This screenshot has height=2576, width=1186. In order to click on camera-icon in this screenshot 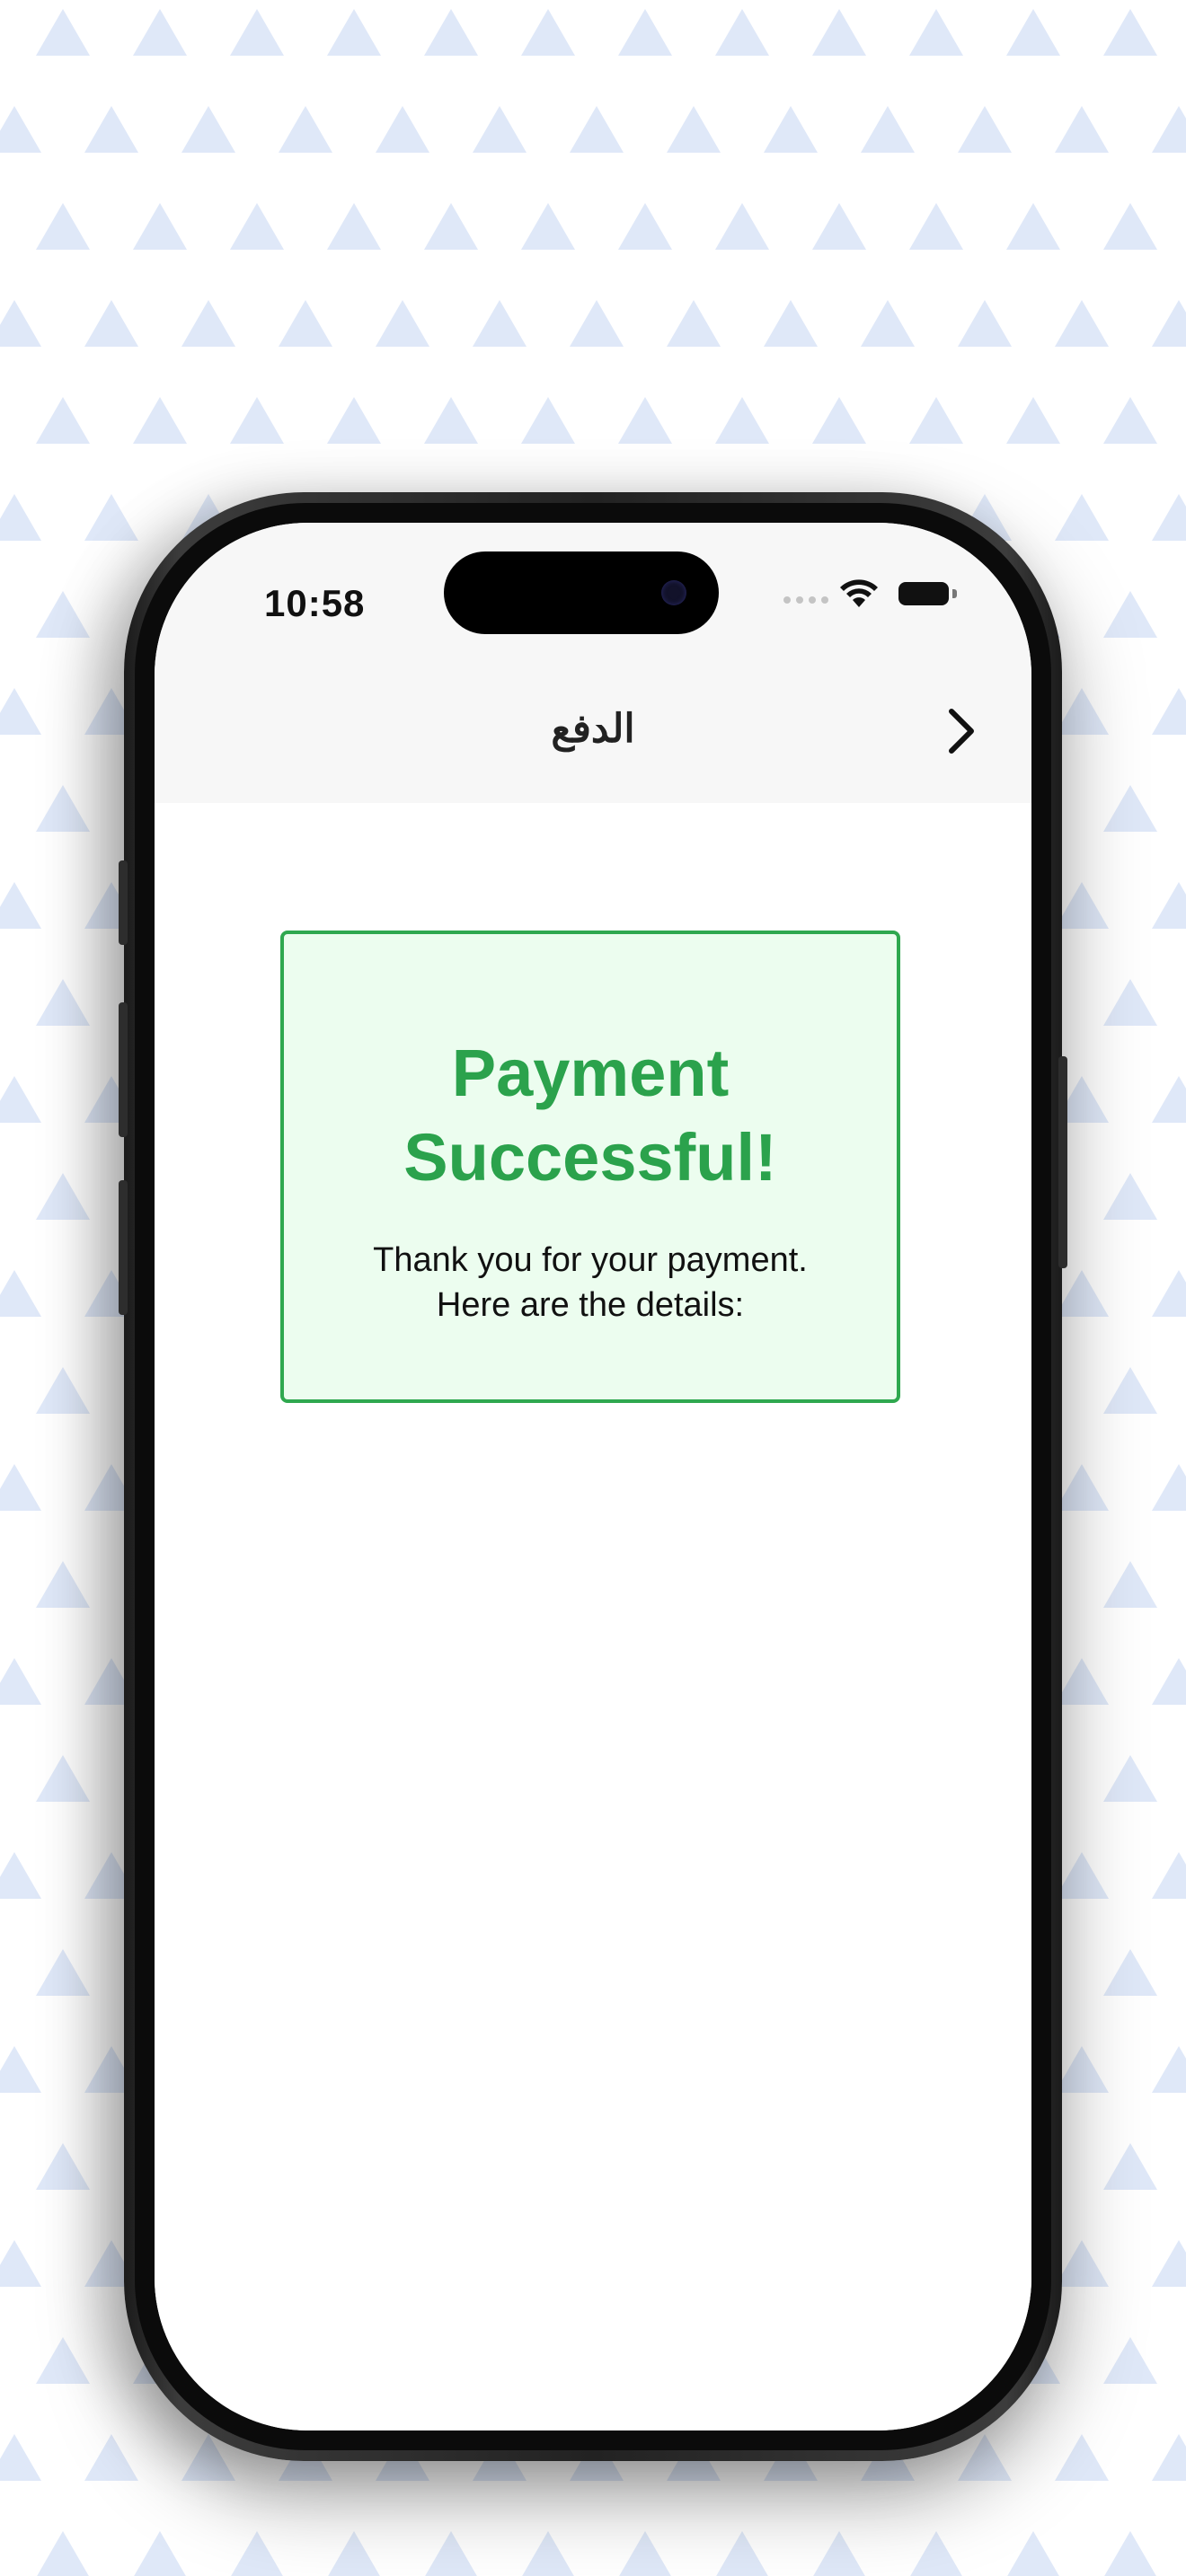, I will do `click(673, 592)`.